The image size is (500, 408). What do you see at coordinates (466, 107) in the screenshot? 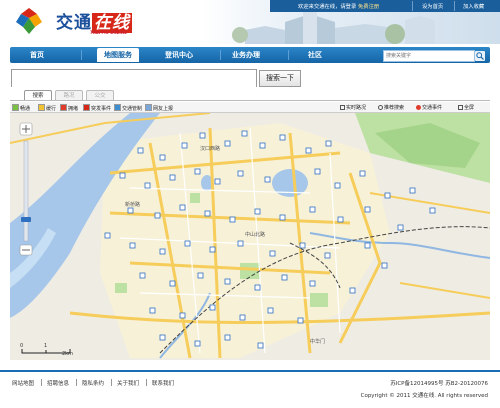
I see `fullscreen-button: 全屏` at bounding box center [466, 107].